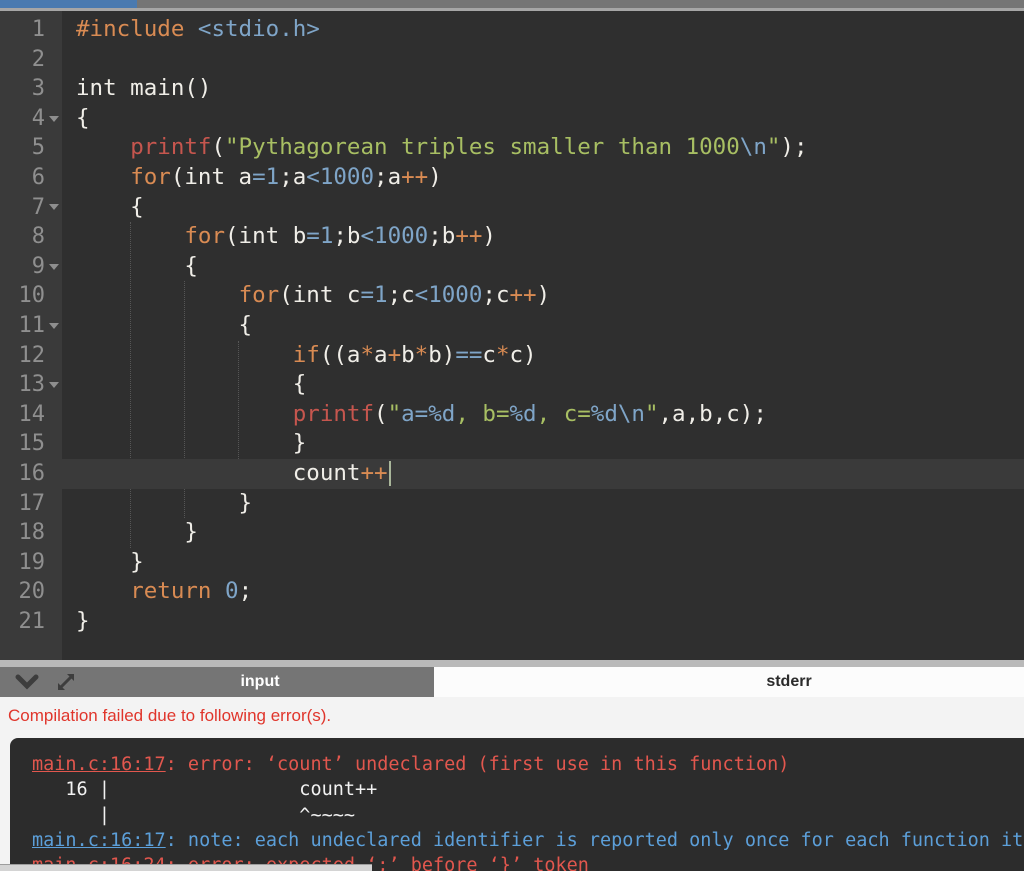 The width and height of the screenshot is (1024, 871). Describe the element at coordinates (306, 354) in the screenshot. I see `code-token: if` at that location.